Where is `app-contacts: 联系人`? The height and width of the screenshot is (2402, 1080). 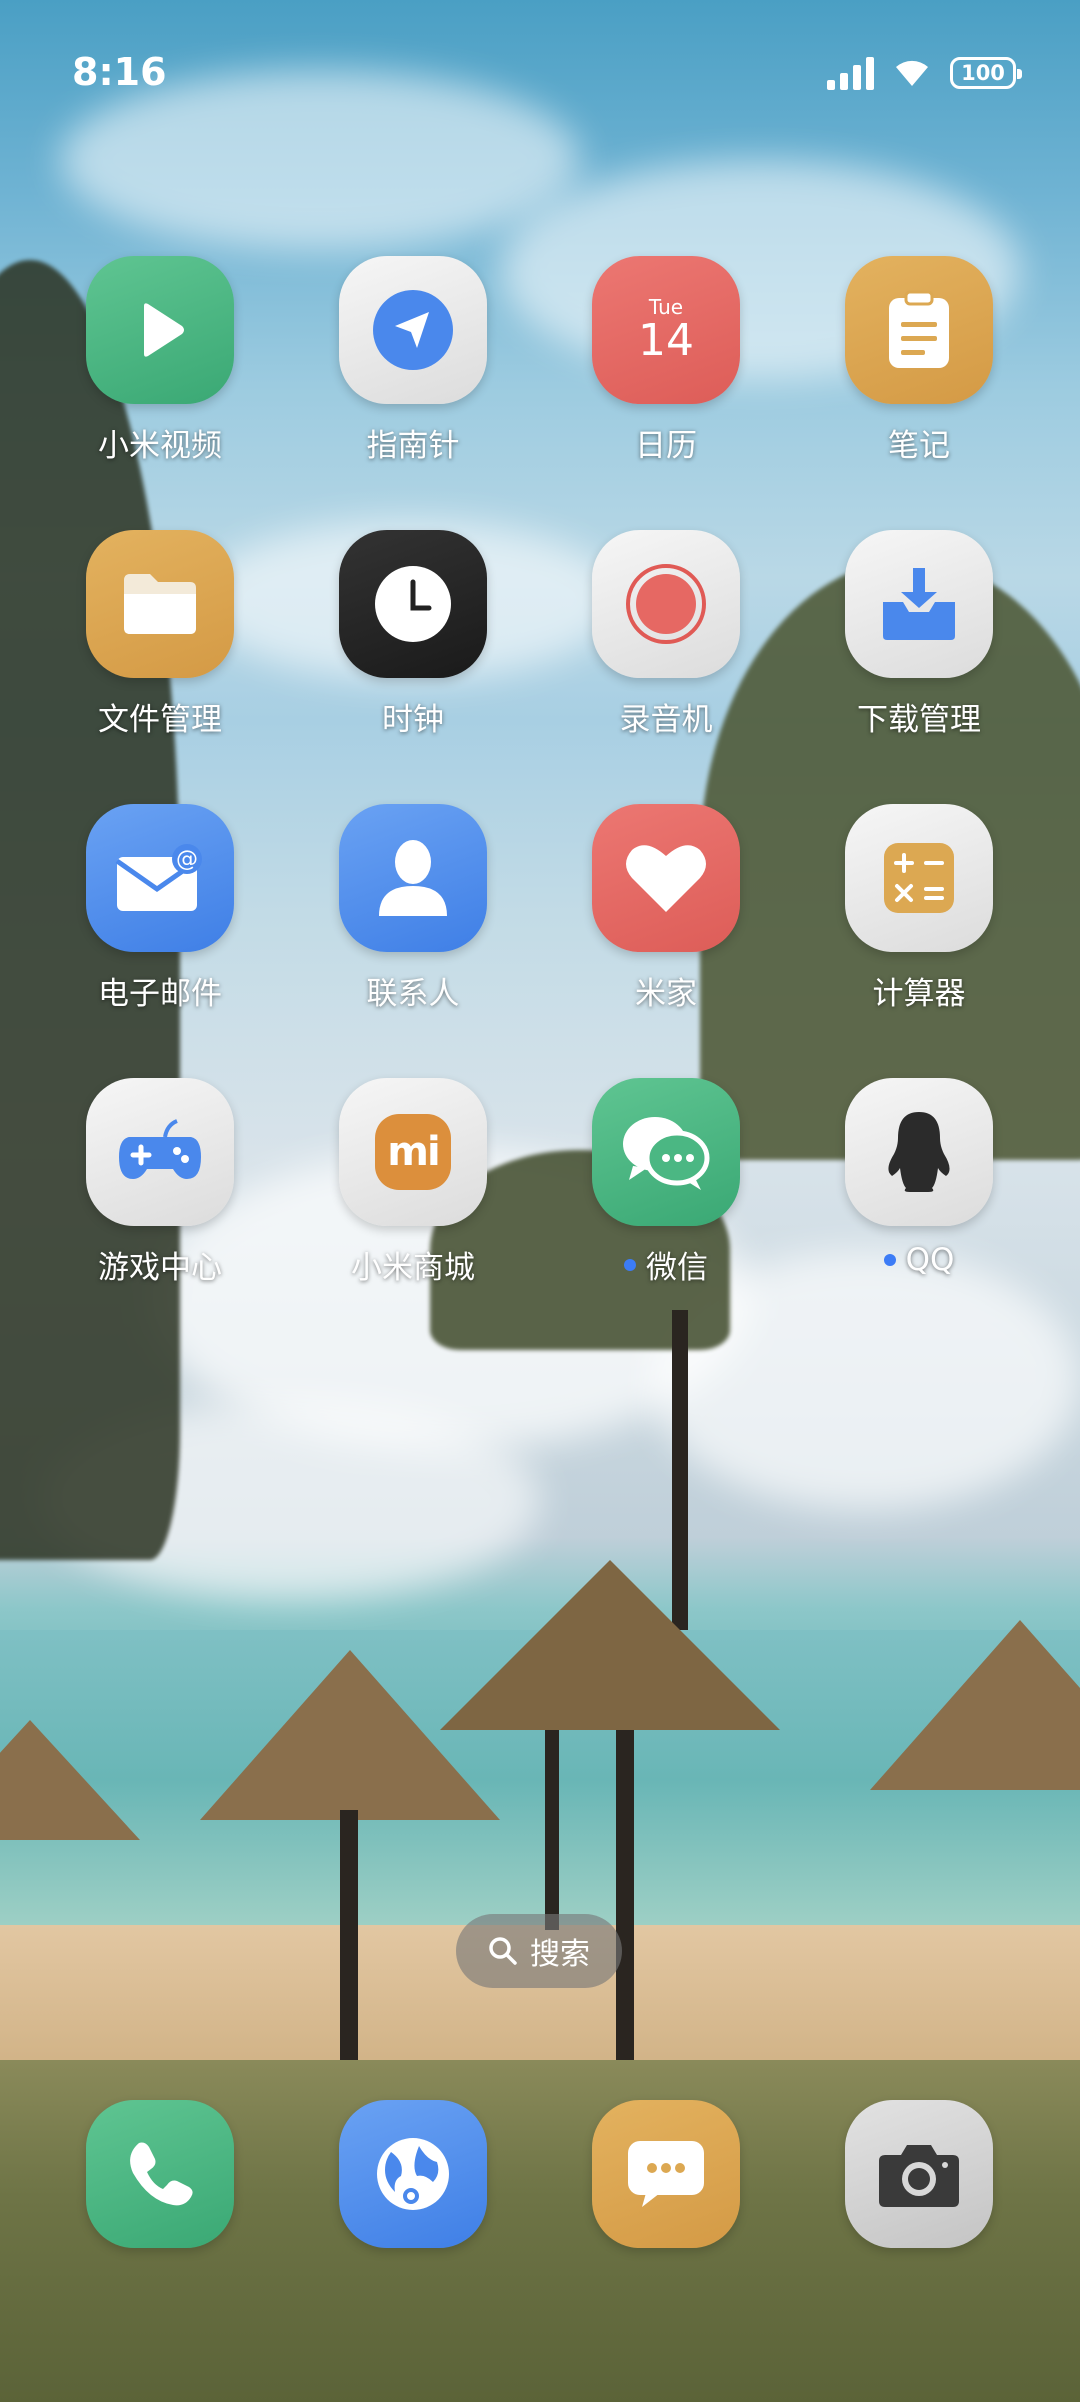
app-contacts: 联系人 is located at coordinates (413, 924).